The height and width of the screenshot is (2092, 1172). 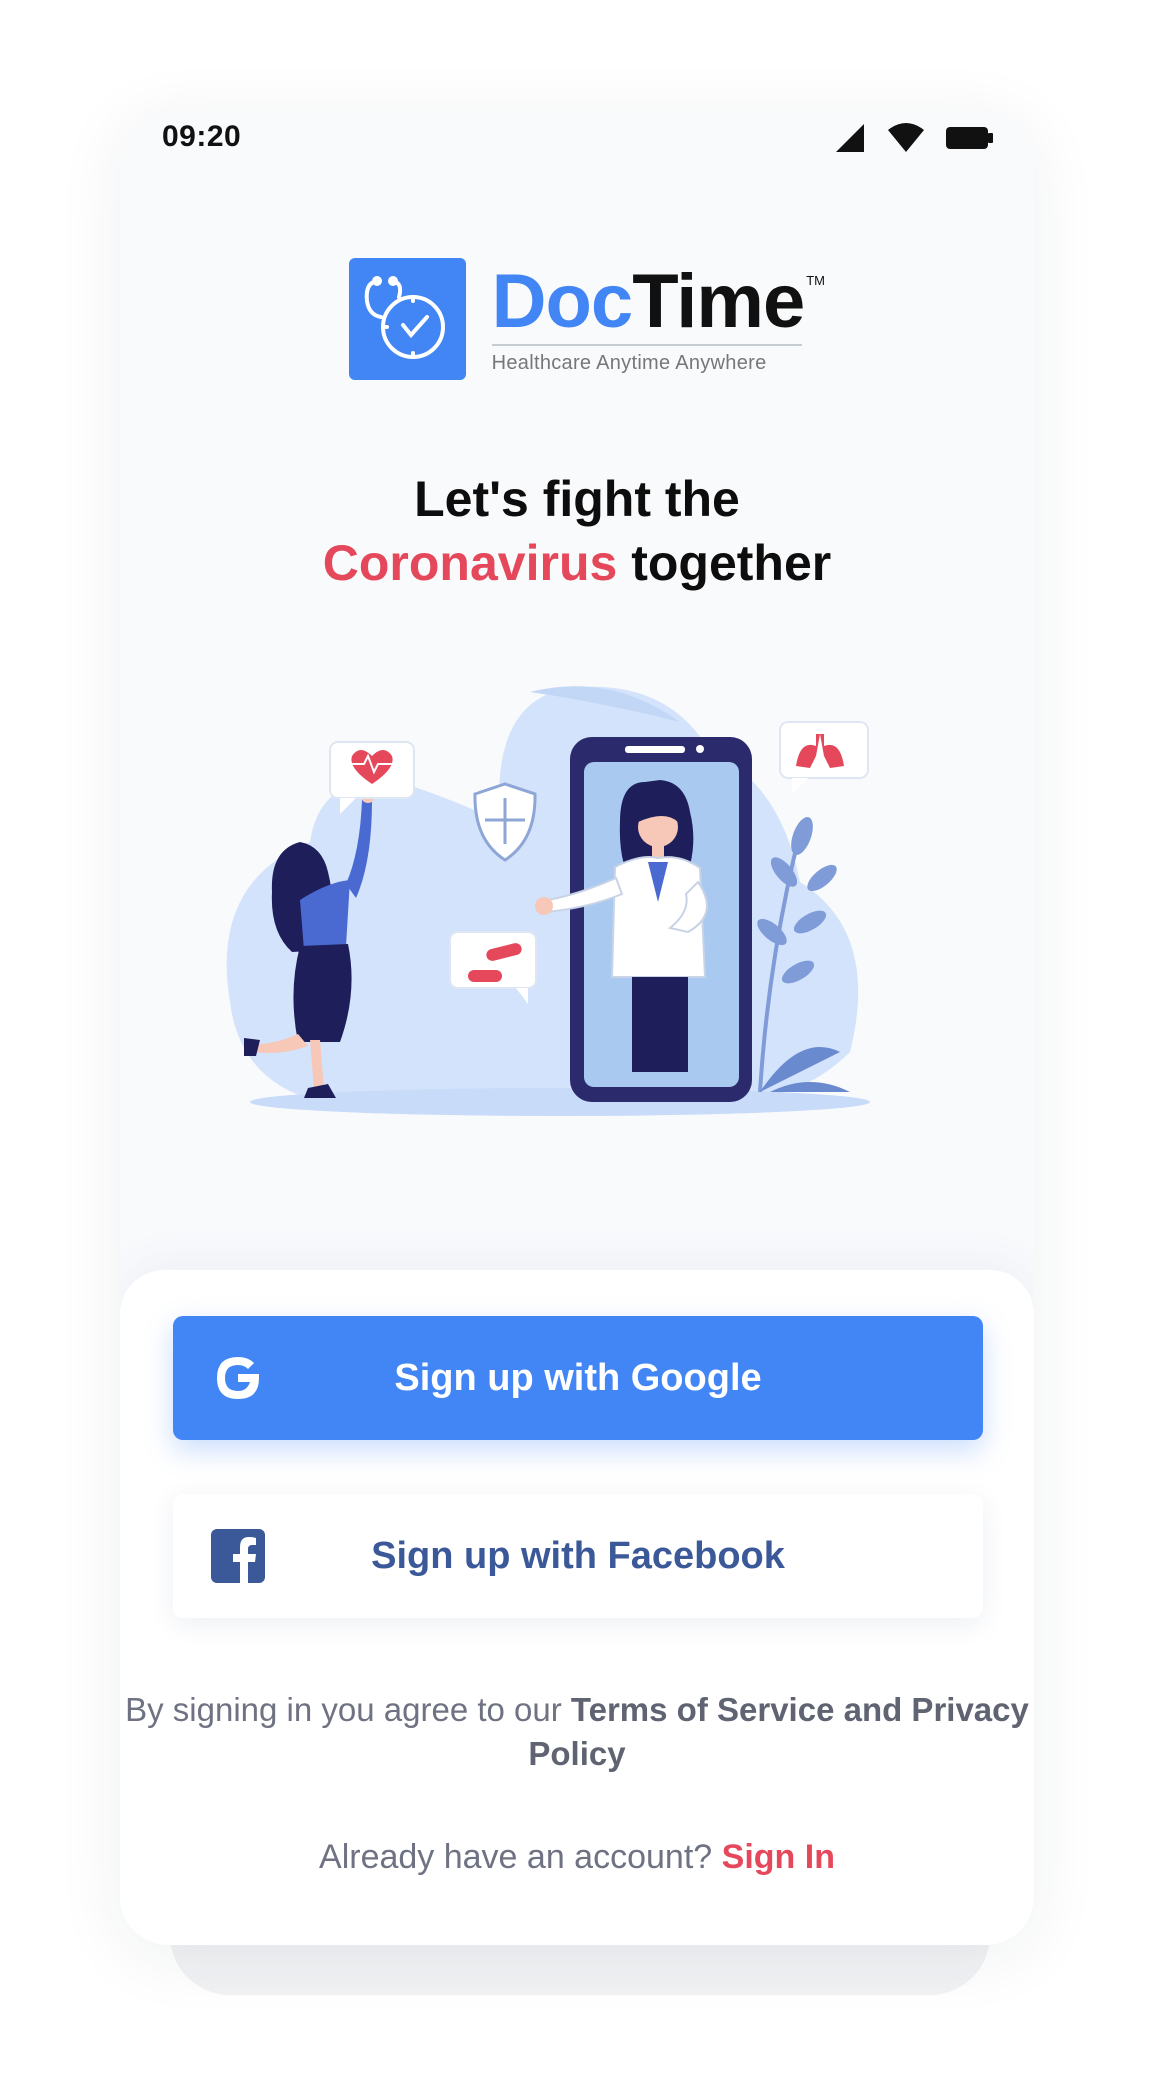 I want to click on status-icons, so click(x=914, y=138).